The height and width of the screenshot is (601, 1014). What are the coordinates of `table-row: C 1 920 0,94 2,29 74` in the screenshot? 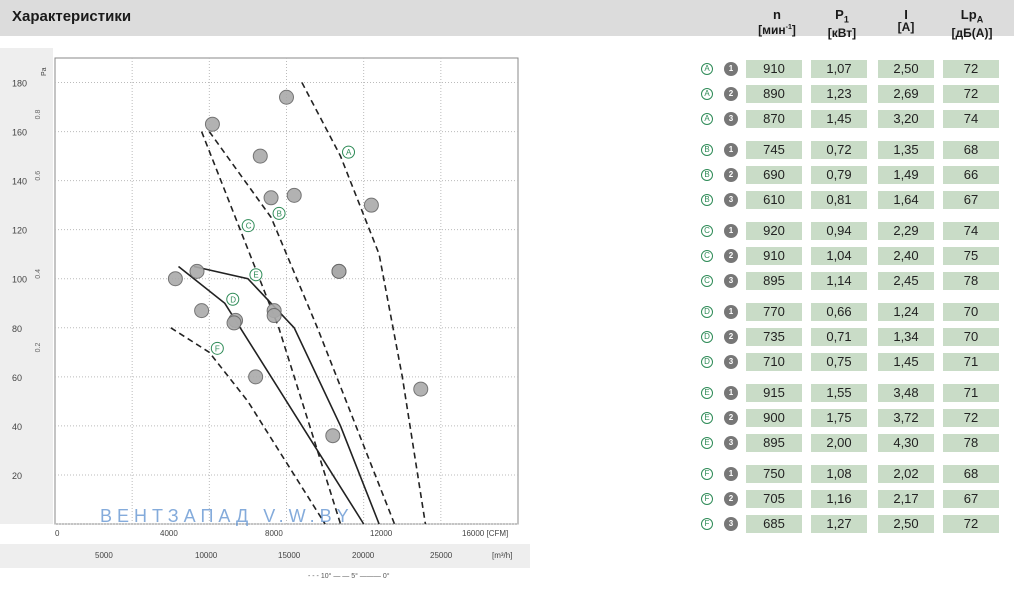 It's located at (852, 231).